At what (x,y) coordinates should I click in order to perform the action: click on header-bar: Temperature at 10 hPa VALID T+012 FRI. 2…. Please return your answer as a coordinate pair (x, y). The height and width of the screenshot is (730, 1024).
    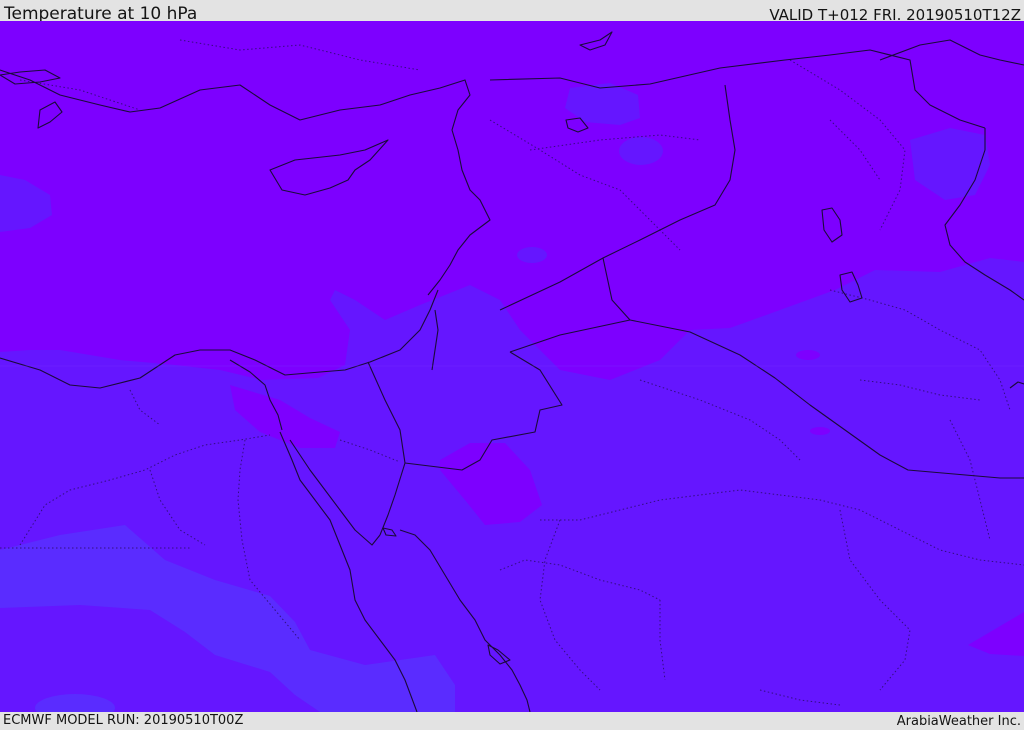
    Looking at the image, I should click on (512, 12).